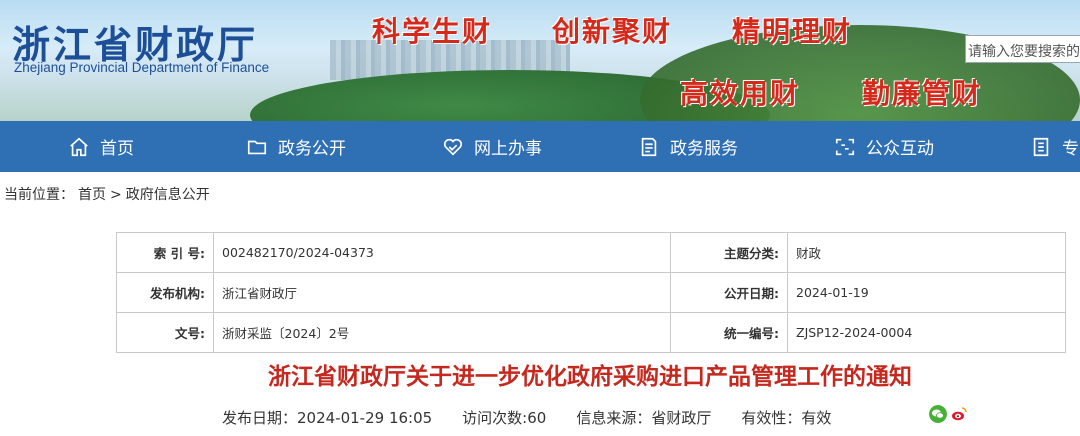 The height and width of the screenshot is (436, 1080). What do you see at coordinates (644, 418) in the screenshot?
I see `info-source: 信息来源：省财政厅` at bounding box center [644, 418].